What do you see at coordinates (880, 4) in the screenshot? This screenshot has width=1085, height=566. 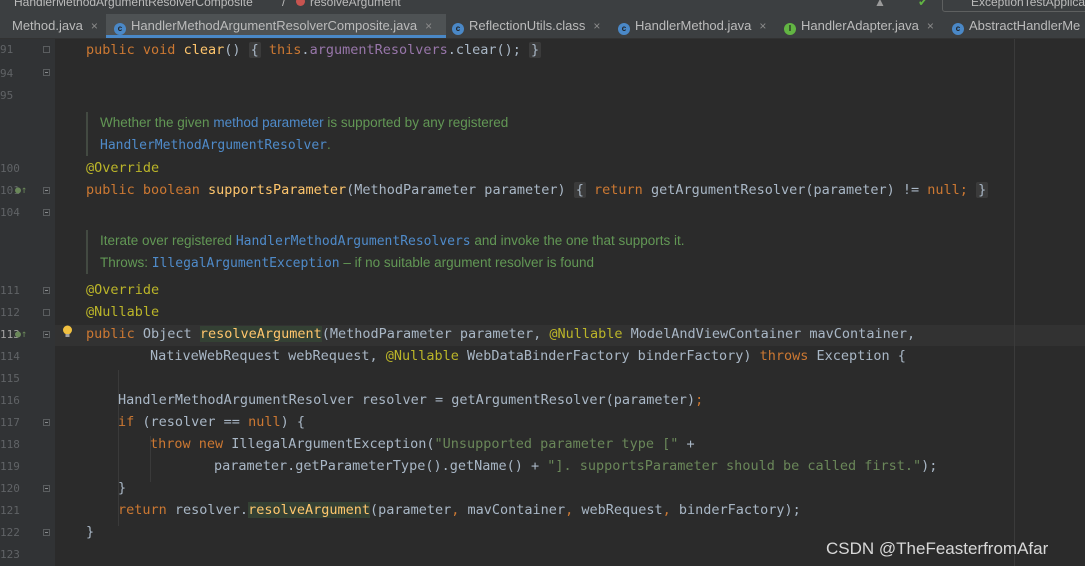 I see `user-icon: ▲` at bounding box center [880, 4].